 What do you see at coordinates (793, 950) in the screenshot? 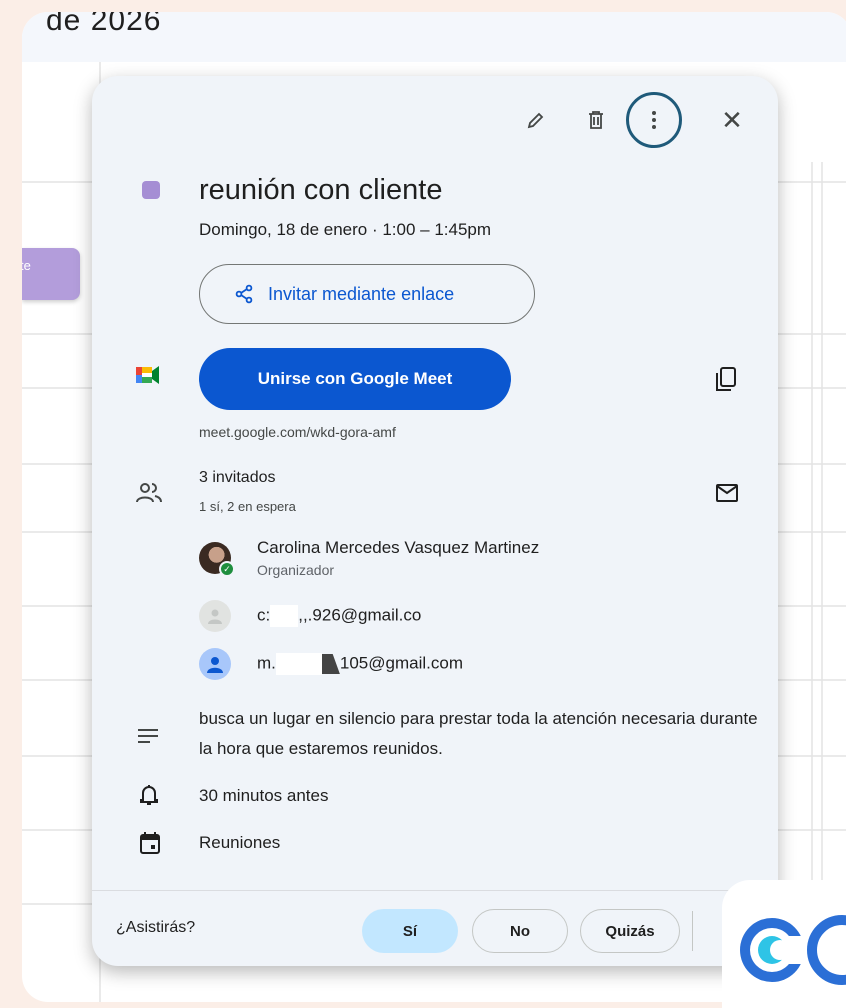
I see `logo-icon` at bounding box center [793, 950].